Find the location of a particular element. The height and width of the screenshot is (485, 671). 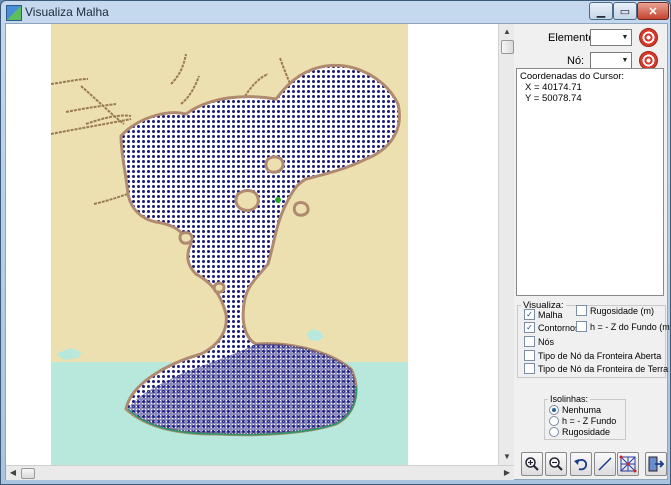

h-z-checkbox: h = - Z do Fundo (m) is located at coordinates (623, 326).